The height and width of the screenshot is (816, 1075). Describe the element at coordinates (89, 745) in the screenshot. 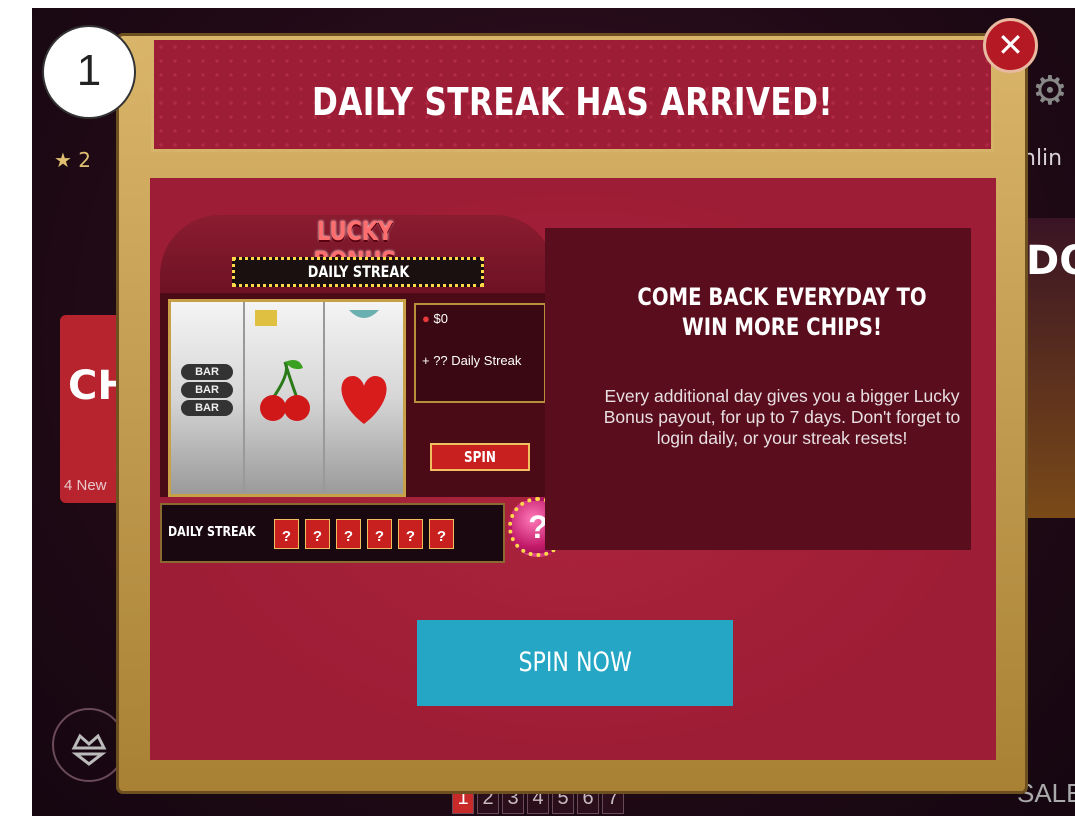

I see `vip-crown-icon` at that location.